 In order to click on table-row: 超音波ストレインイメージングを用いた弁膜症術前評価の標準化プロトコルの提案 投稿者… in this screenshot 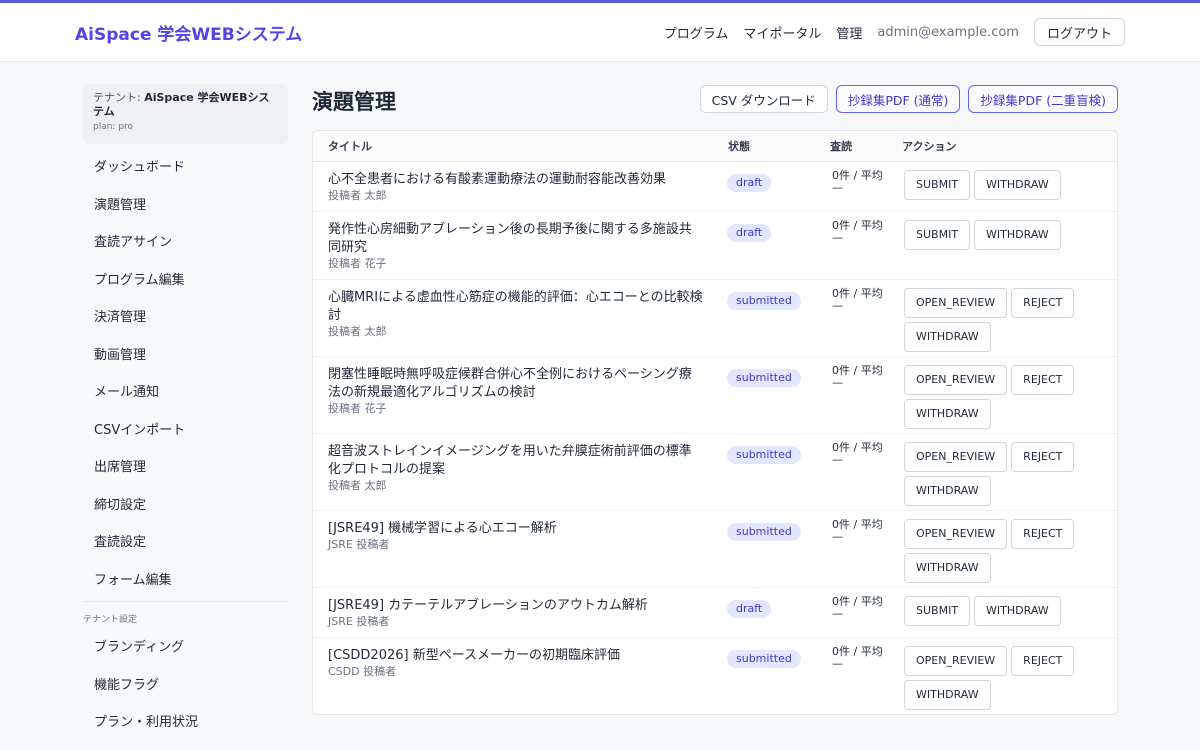, I will do `click(715, 472)`.